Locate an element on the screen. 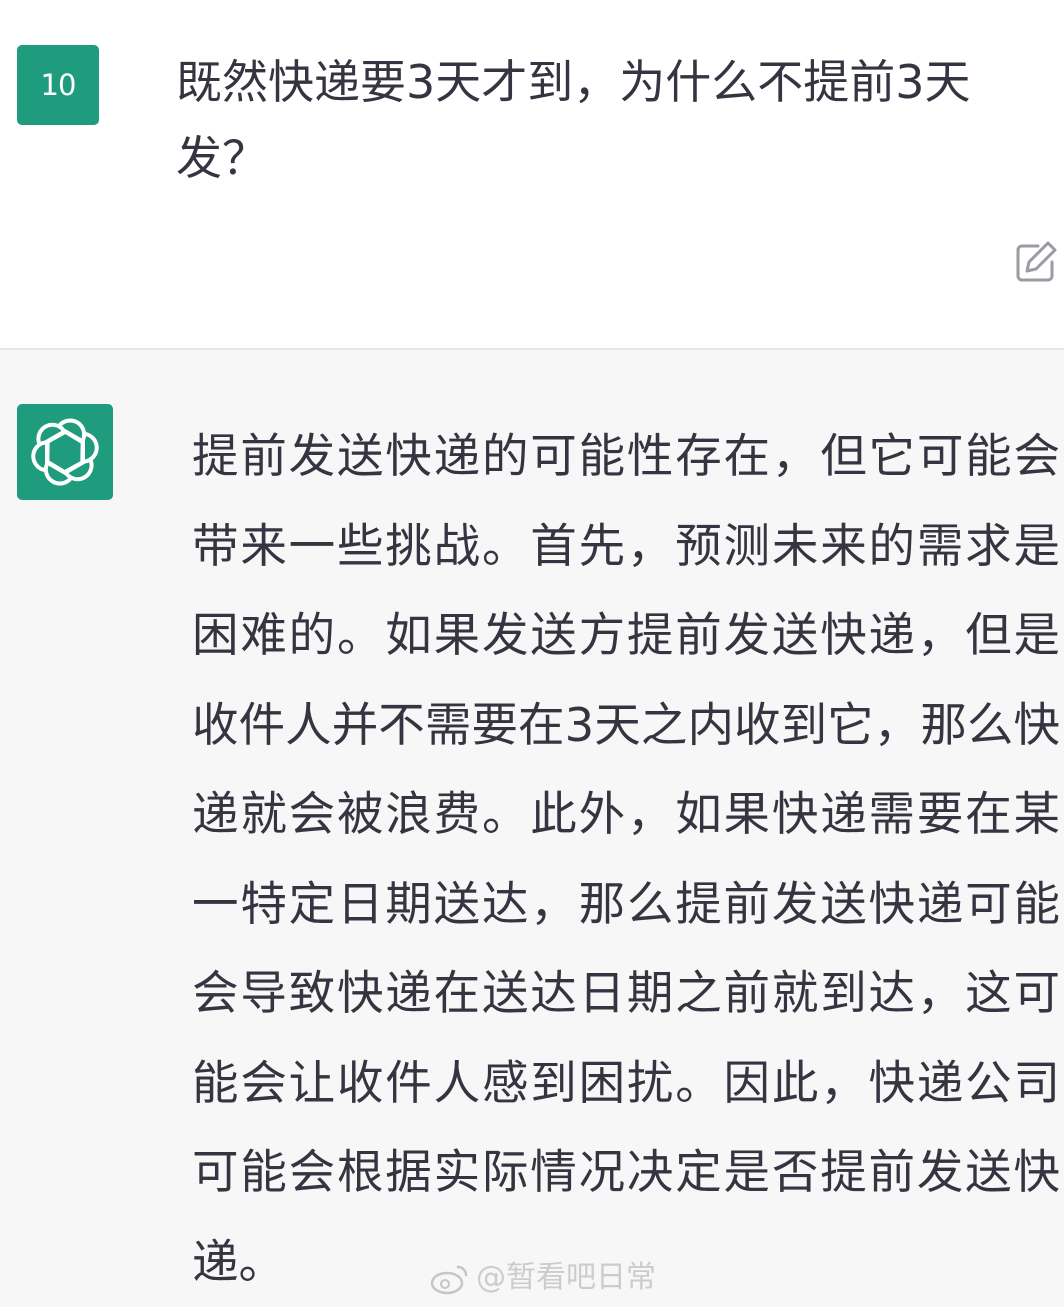  weibo-icon is located at coordinates (449, 1279).